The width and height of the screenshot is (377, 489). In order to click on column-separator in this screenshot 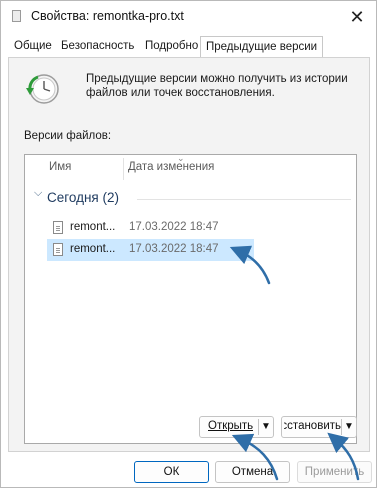, I will do `click(123, 169)`.